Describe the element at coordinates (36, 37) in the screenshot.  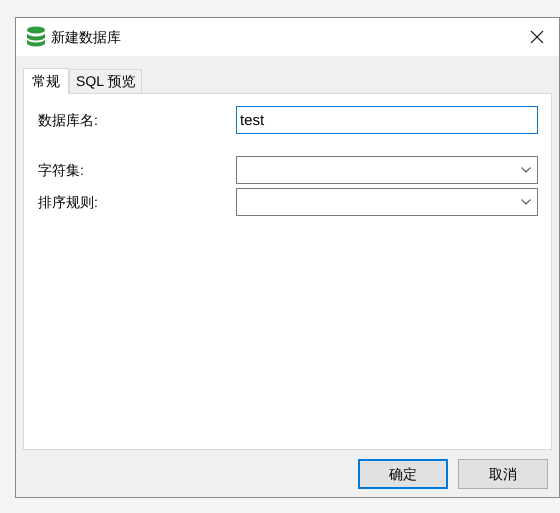
I see `database-icon` at that location.